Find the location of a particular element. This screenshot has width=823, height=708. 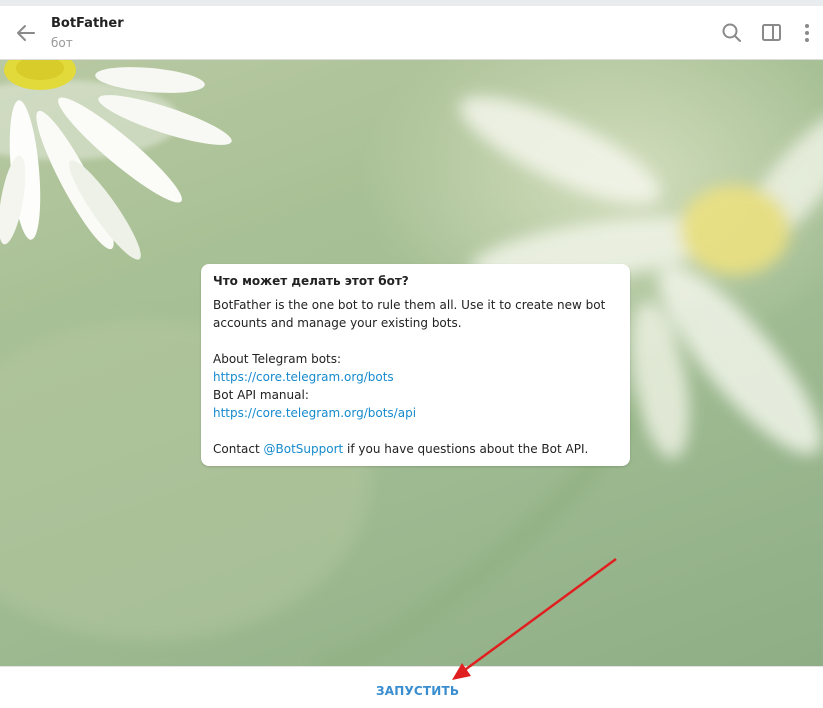

back-arrow-icon is located at coordinates (26, 33).